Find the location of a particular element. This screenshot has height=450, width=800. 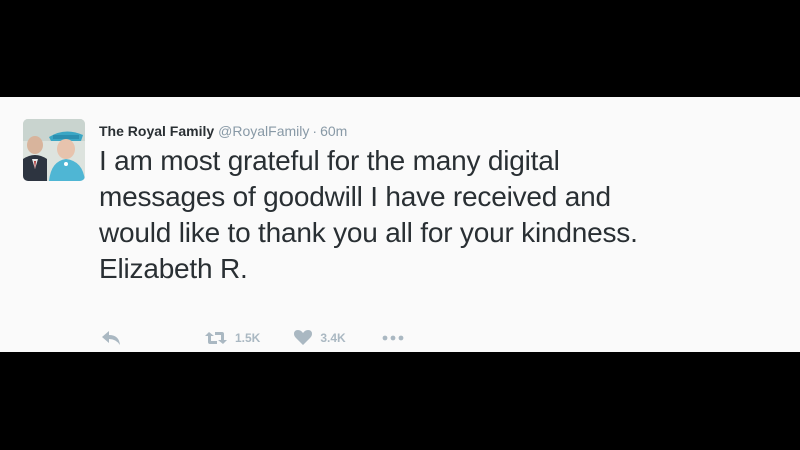

author-handle: @RoyalFamily is located at coordinates (263, 131).